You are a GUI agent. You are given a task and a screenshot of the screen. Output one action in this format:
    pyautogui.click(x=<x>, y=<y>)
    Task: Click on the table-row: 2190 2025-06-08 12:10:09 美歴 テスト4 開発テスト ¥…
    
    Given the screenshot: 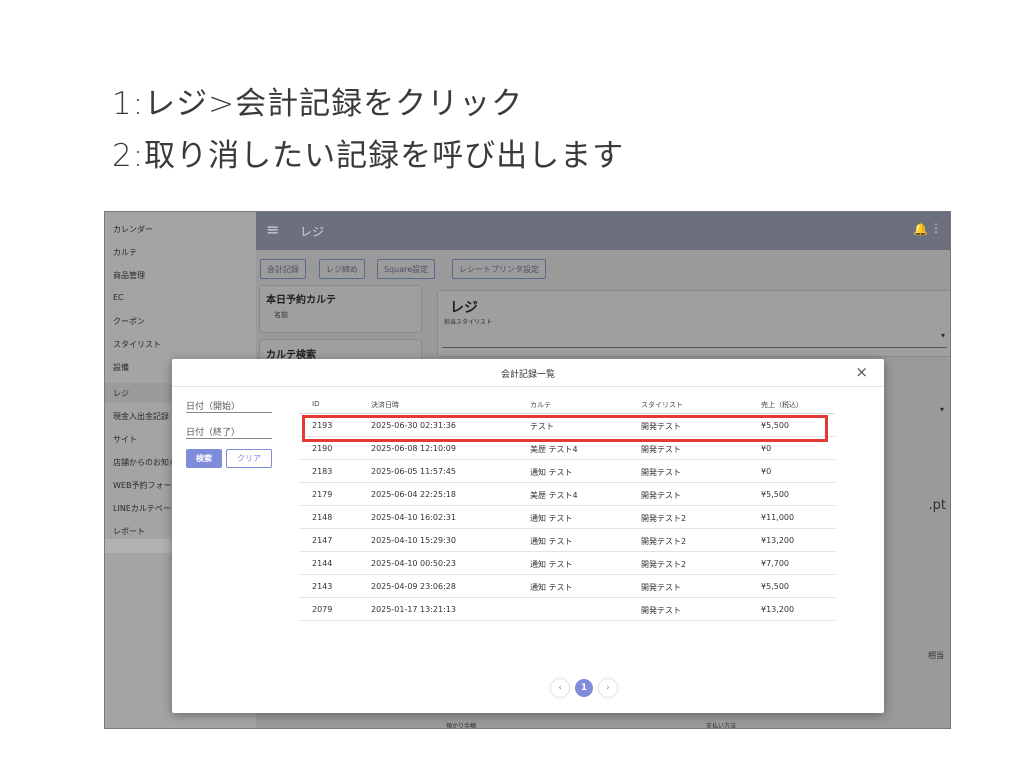 What is the action you would take?
    pyautogui.click(x=567, y=448)
    